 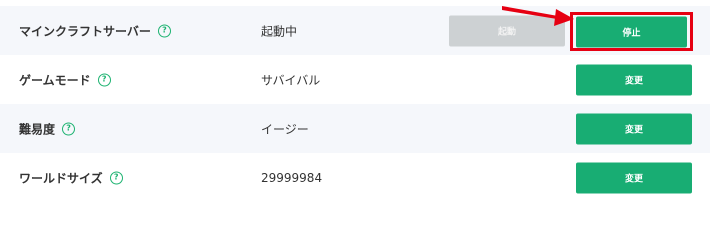 What do you see at coordinates (634, 79) in the screenshot?
I see `change-game-mode-button: 変更` at bounding box center [634, 79].